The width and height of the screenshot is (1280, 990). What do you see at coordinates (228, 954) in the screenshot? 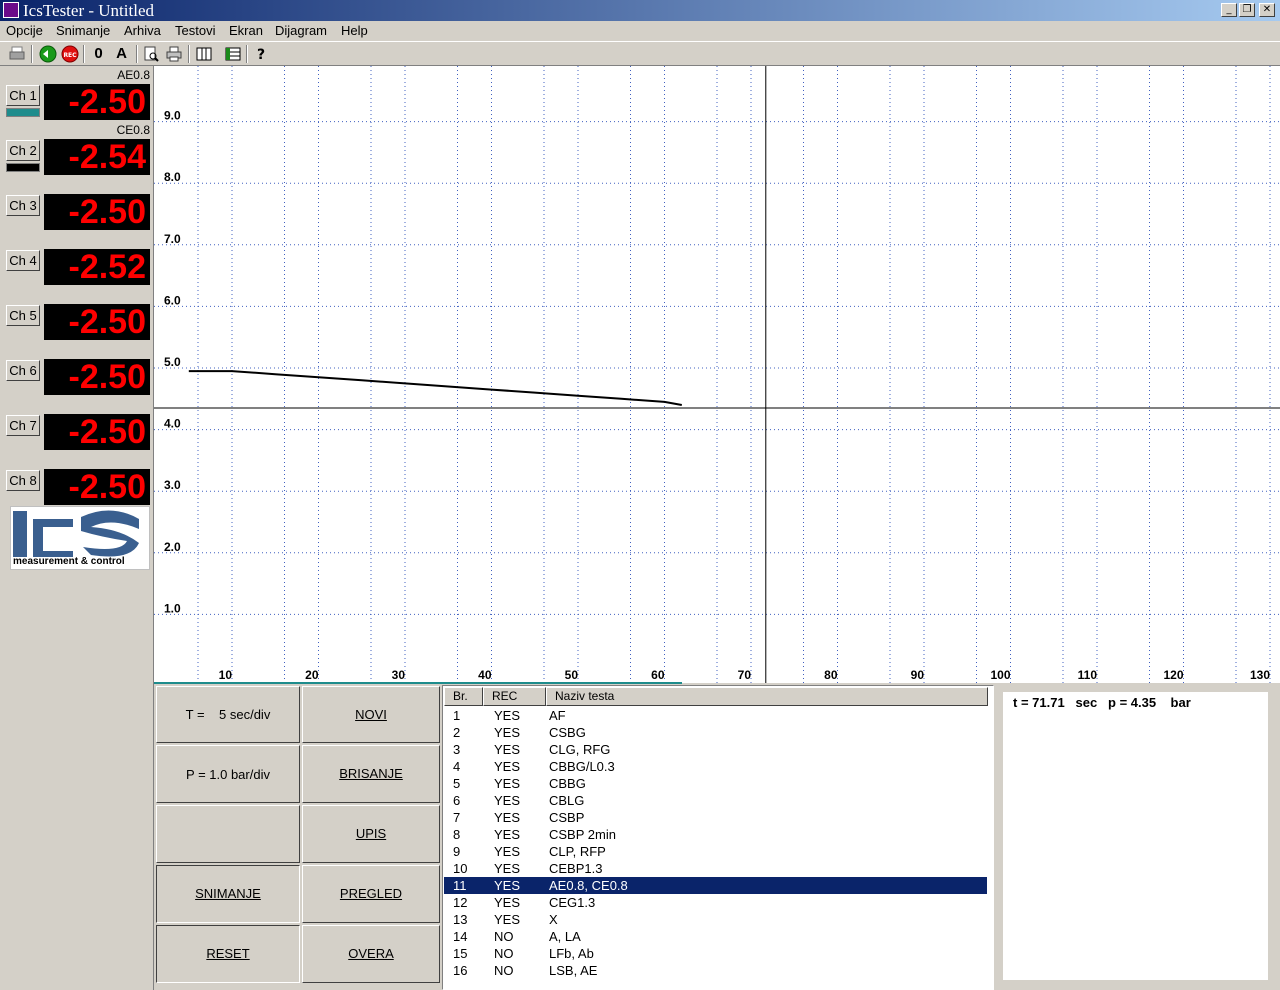
I see `reset-button: RESET` at bounding box center [228, 954].